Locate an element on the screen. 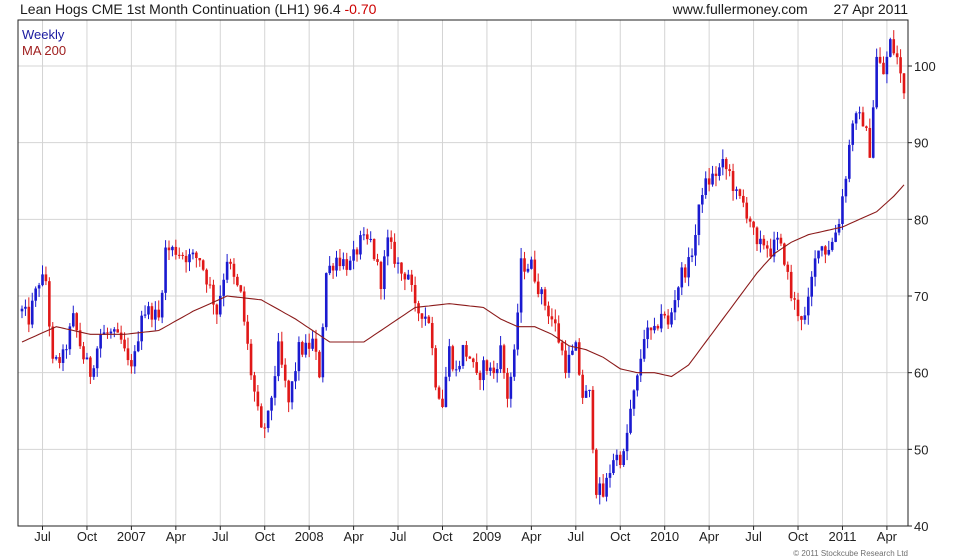 This screenshot has height=560, width=960. x-tick-label: 2011 is located at coordinates (842, 536).